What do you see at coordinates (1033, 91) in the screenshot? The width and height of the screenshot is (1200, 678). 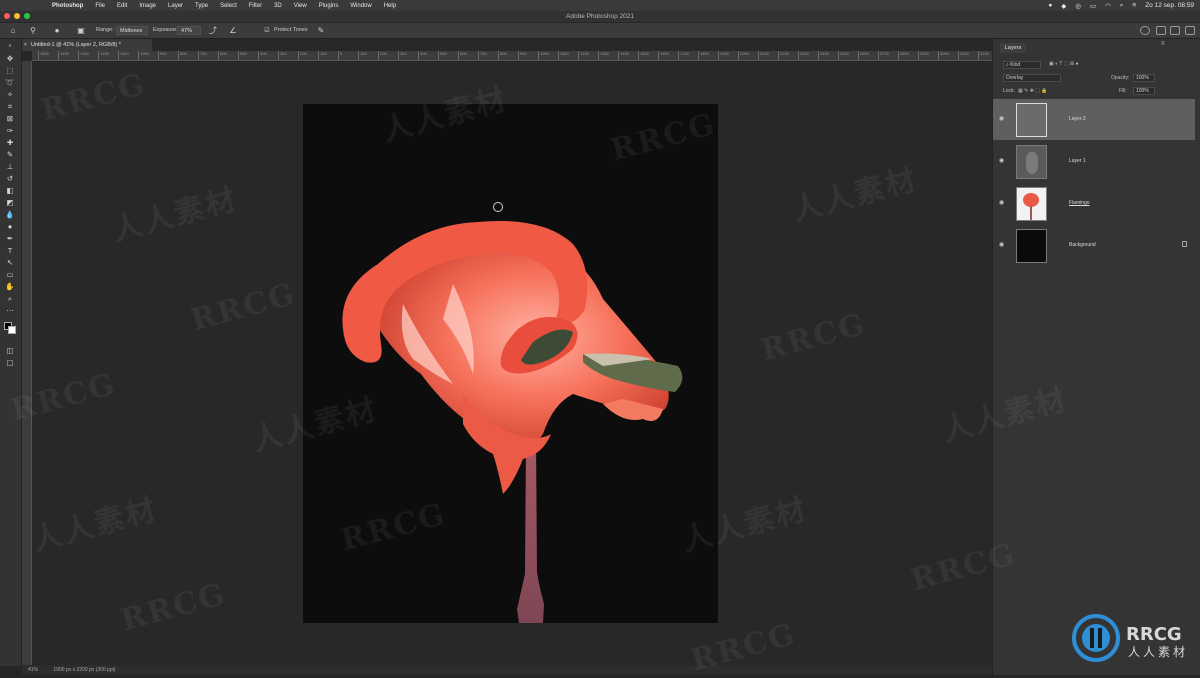 I see `lock-icons: ▦ ✎ ✥ ⬚ 🔒` at bounding box center [1033, 91].